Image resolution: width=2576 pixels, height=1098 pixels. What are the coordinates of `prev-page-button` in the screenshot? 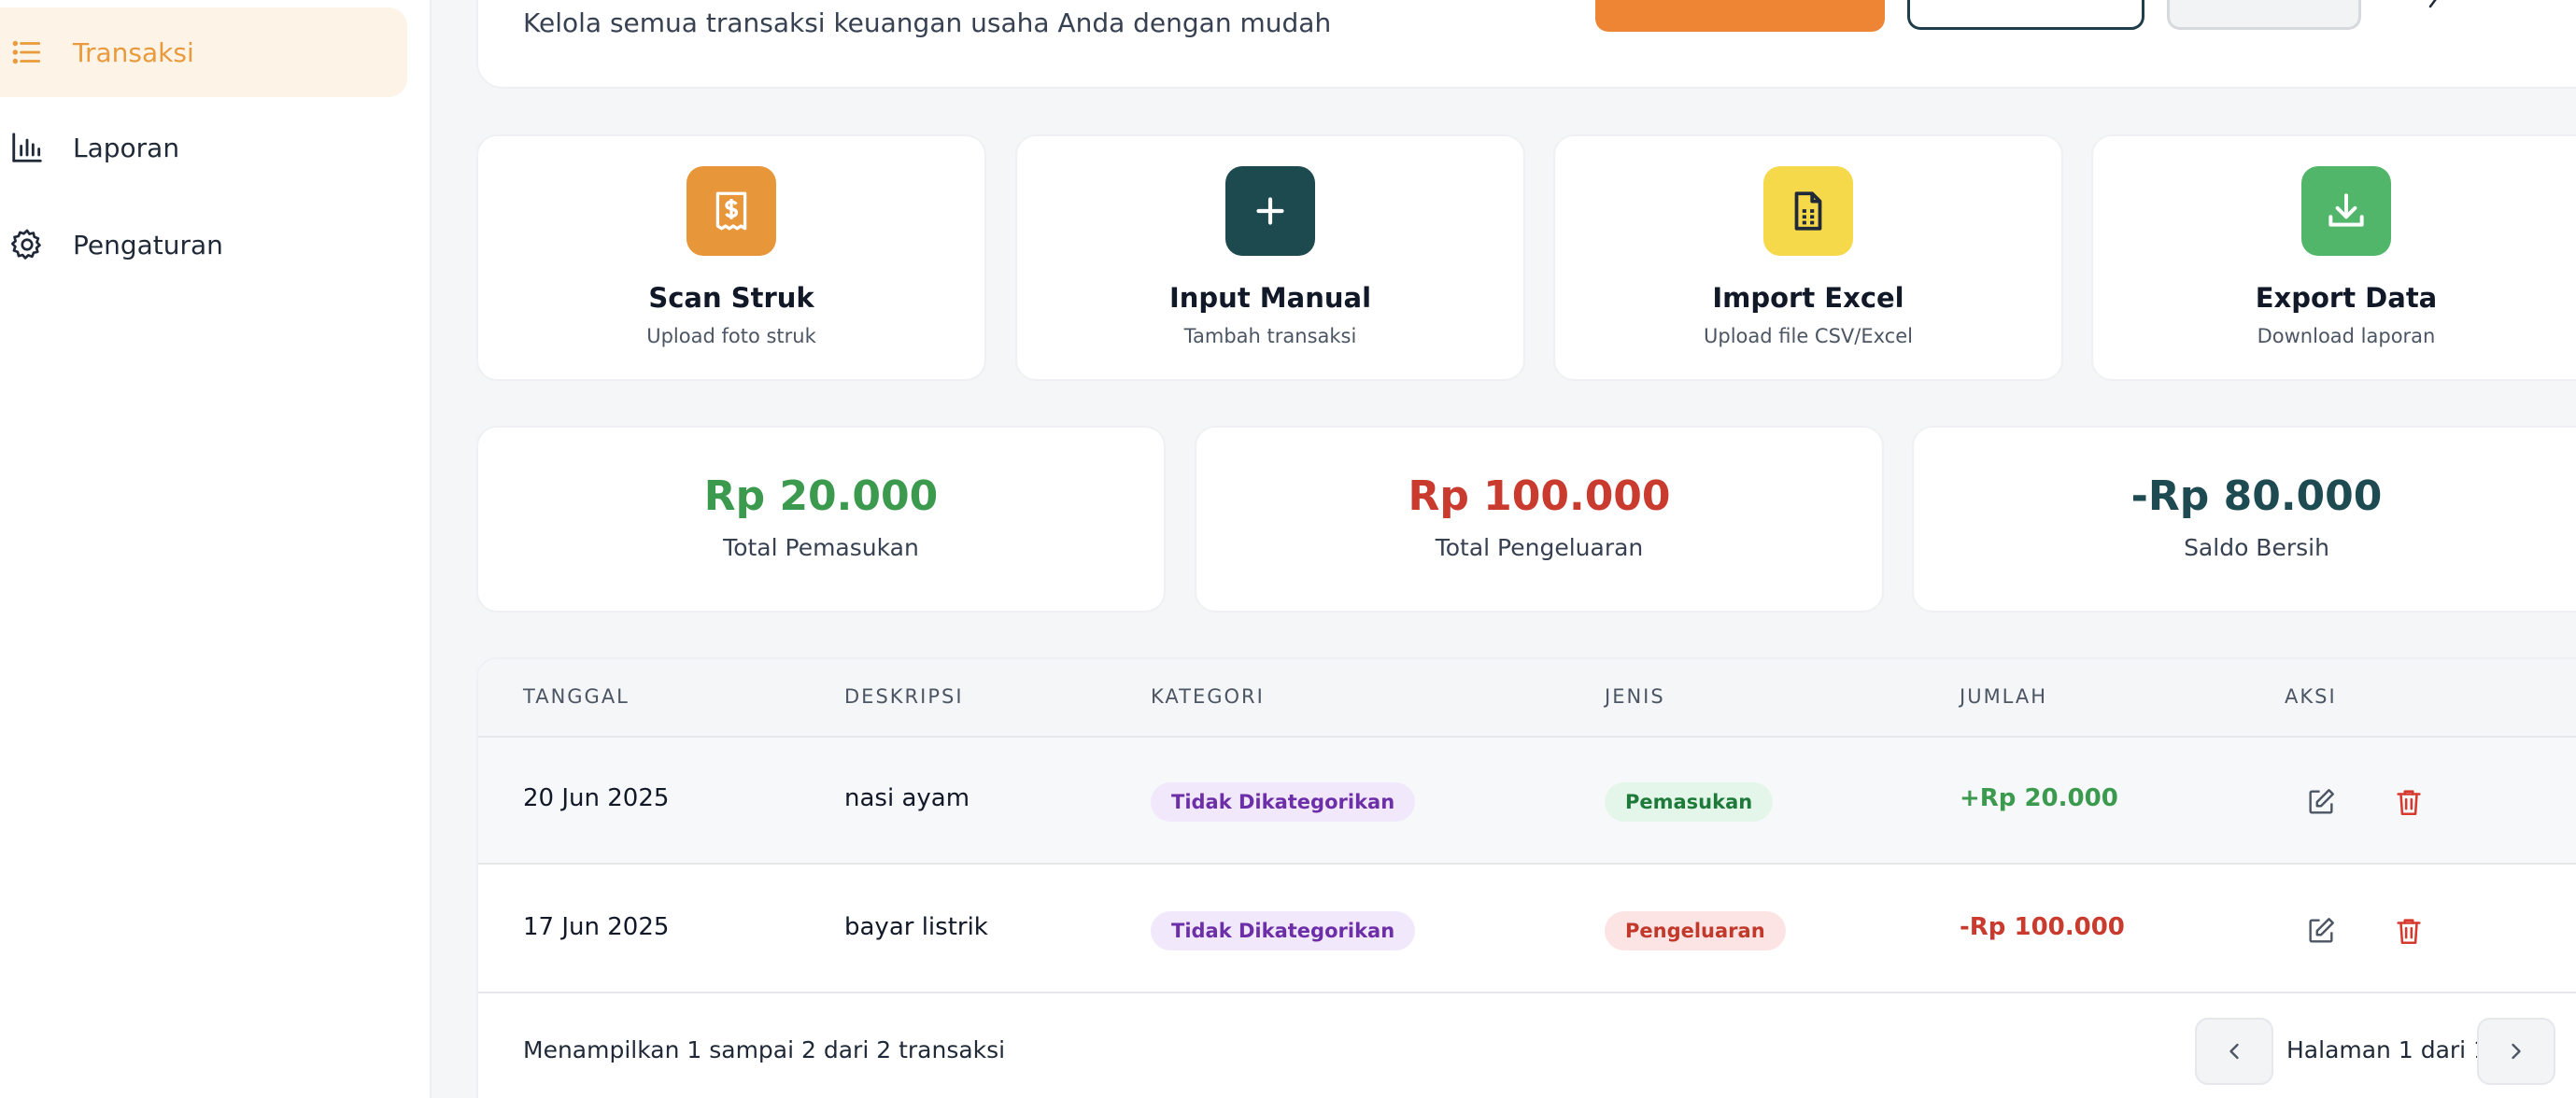 It's located at (2234, 1052).